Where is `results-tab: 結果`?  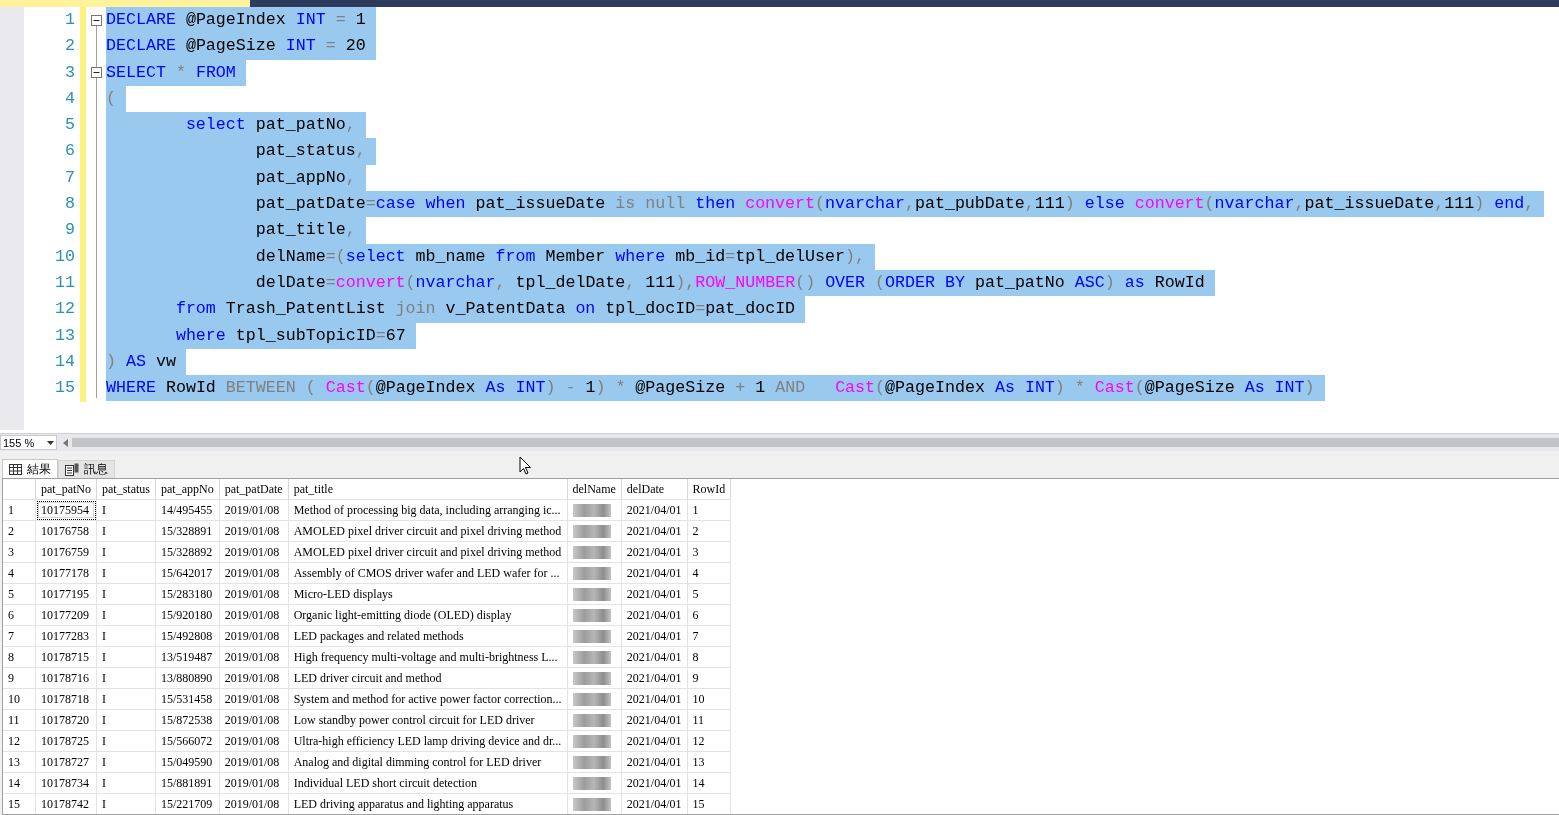 results-tab: 結果 is located at coordinates (30, 468).